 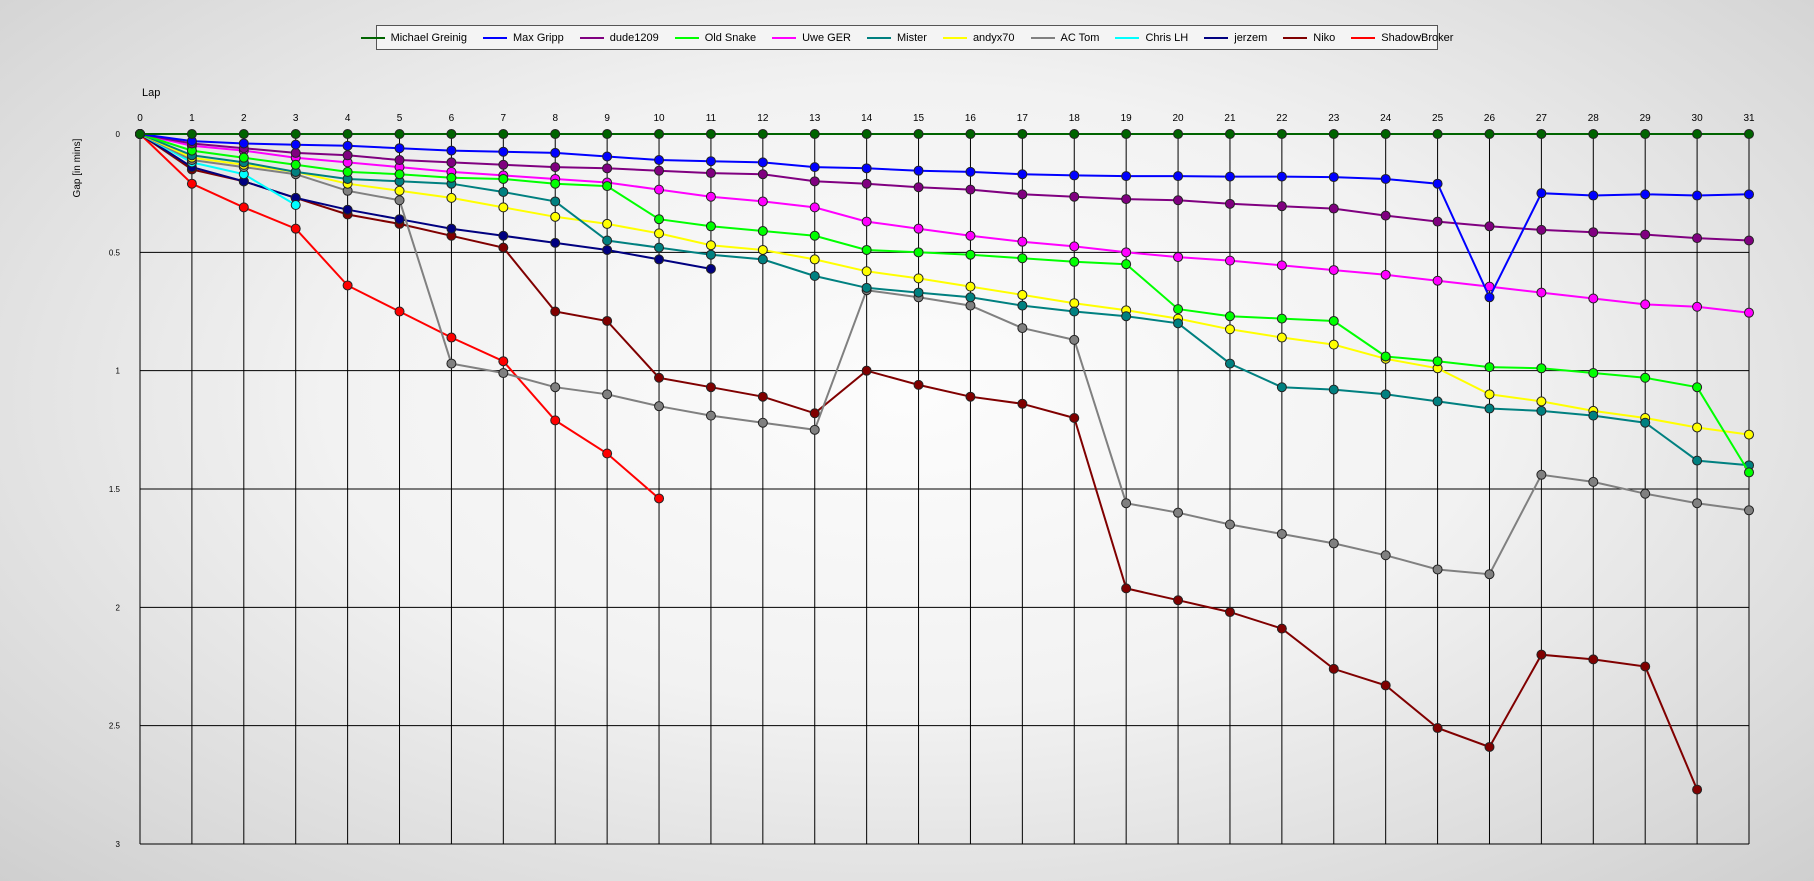 I want to click on x-tick-label: 31, so click(x=1749, y=118).